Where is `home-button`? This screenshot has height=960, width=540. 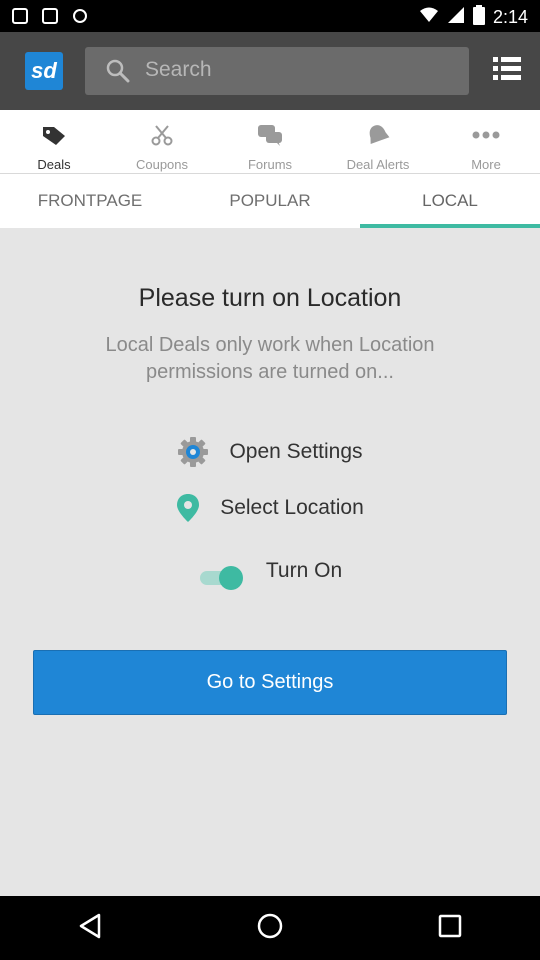
home-button is located at coordinates (270, 928).